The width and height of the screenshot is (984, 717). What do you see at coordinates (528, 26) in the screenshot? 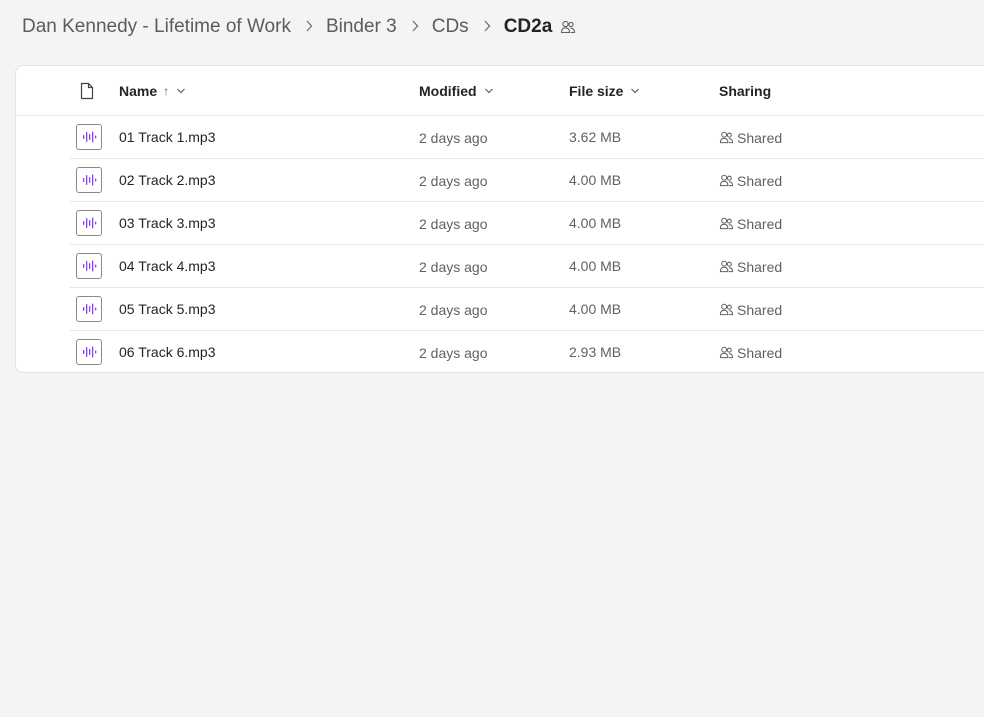
I see `breadcrumb-current-folder: CD2a` at bounding box center [528, 26].